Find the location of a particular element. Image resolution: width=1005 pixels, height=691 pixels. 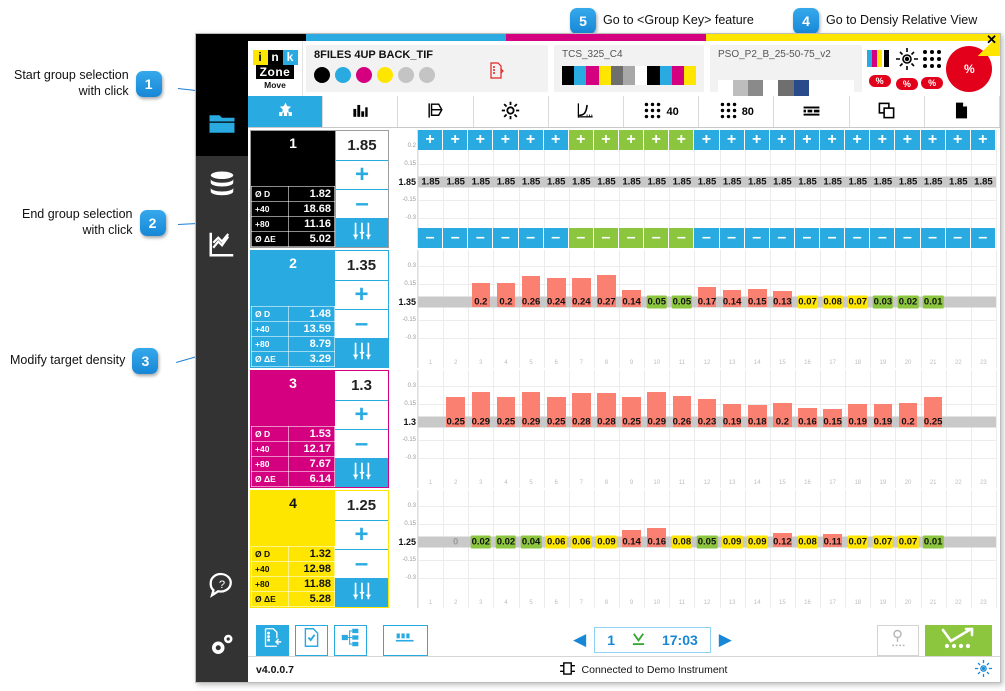

sidebar-item-settings is located at coordinates (222, 646).